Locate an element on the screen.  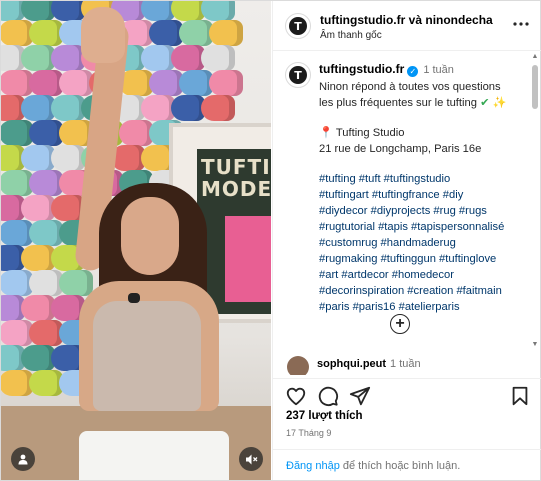
tagged-users-button is located at coordinates (23, 459).